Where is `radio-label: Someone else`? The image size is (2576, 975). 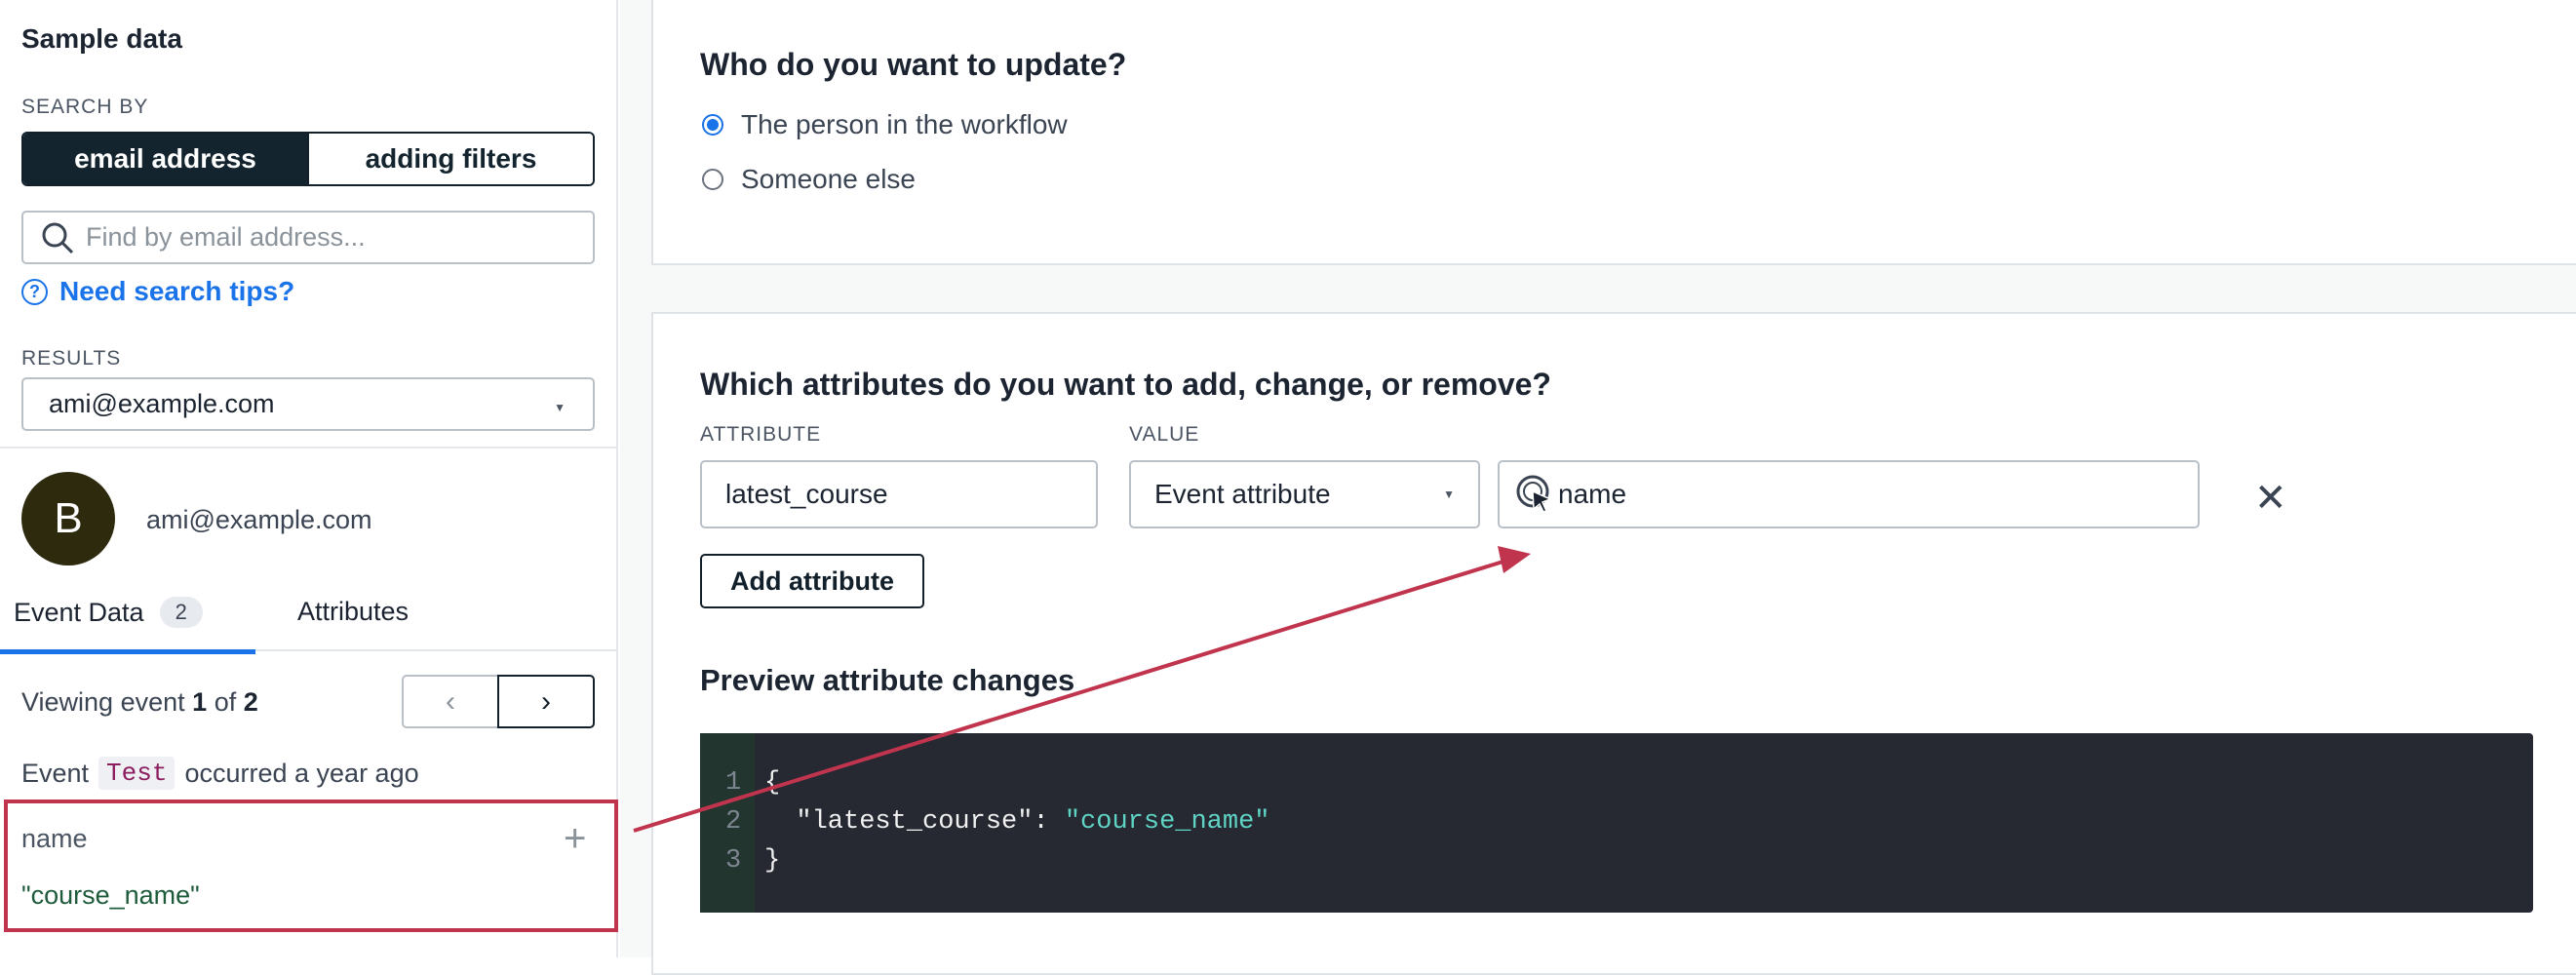 radio-label: Someone else is located at coordinates (829, 179).